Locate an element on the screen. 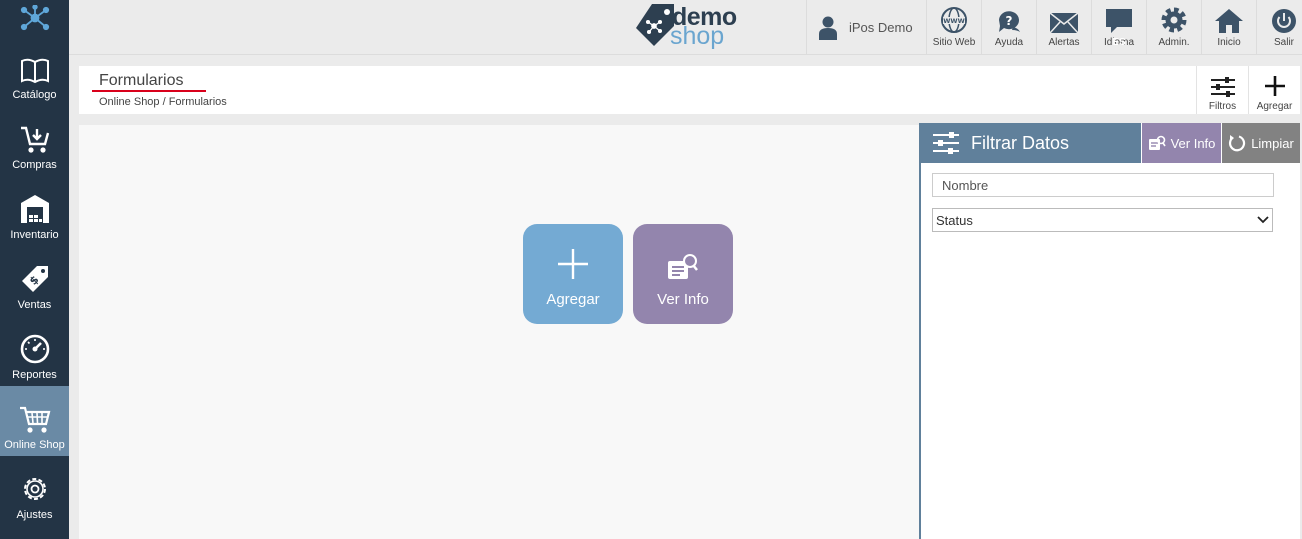 The height and width of the screenshot is (539, 1302). filter-ver-info-label: Ver Info is located at coordinates (1193, 143).